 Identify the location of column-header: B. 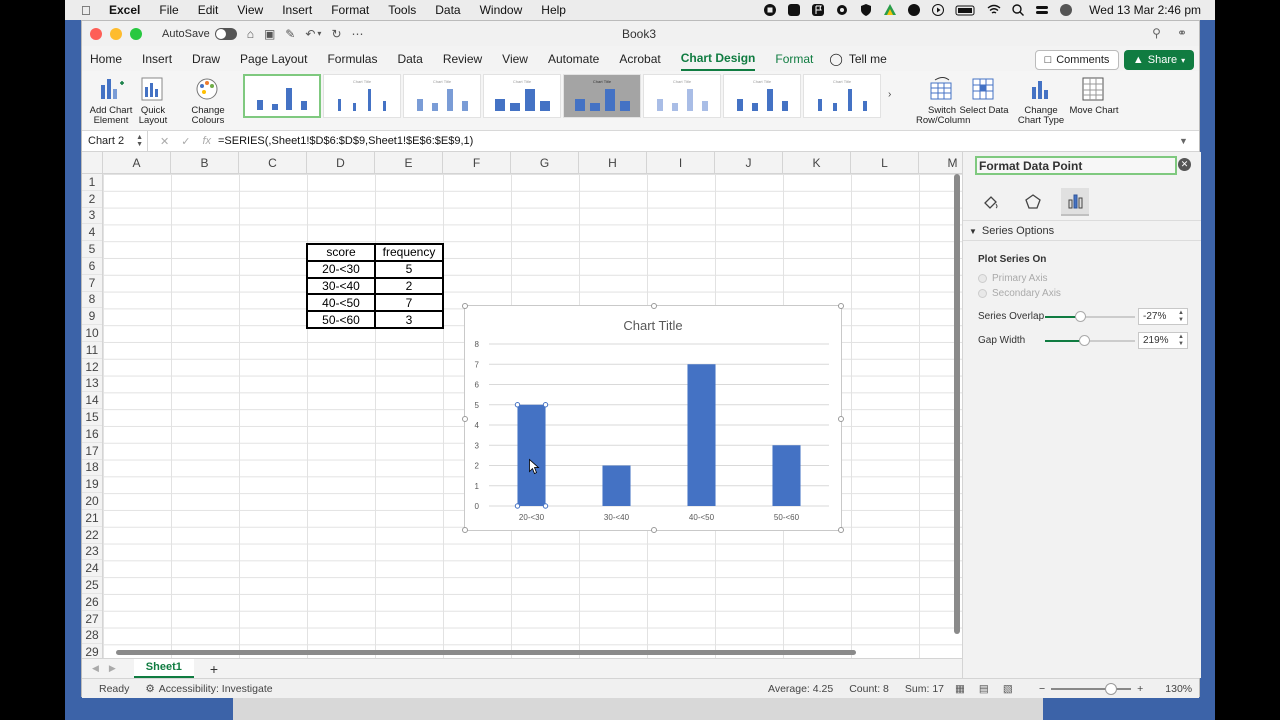
(205, 163).